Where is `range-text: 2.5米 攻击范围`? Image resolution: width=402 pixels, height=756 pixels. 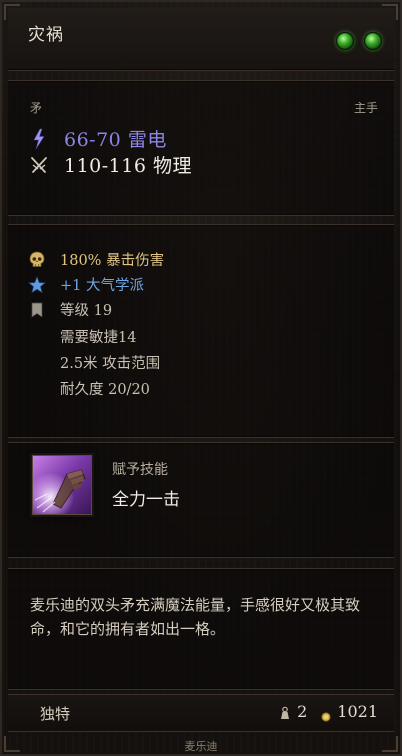 range-text: 2.5米 攻击范围 is located at coordinates (110, 364).